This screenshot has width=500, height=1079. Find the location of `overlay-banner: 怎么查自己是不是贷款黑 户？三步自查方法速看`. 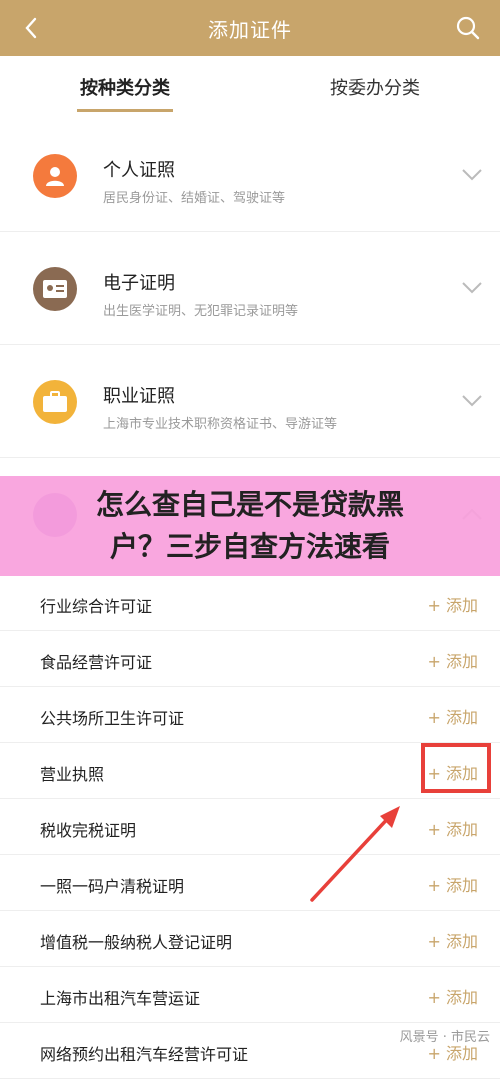

overlay-banner: 怎么查自己是不是贷款黑 户？三步自查方法速看 is located at coordinates (250, 526).